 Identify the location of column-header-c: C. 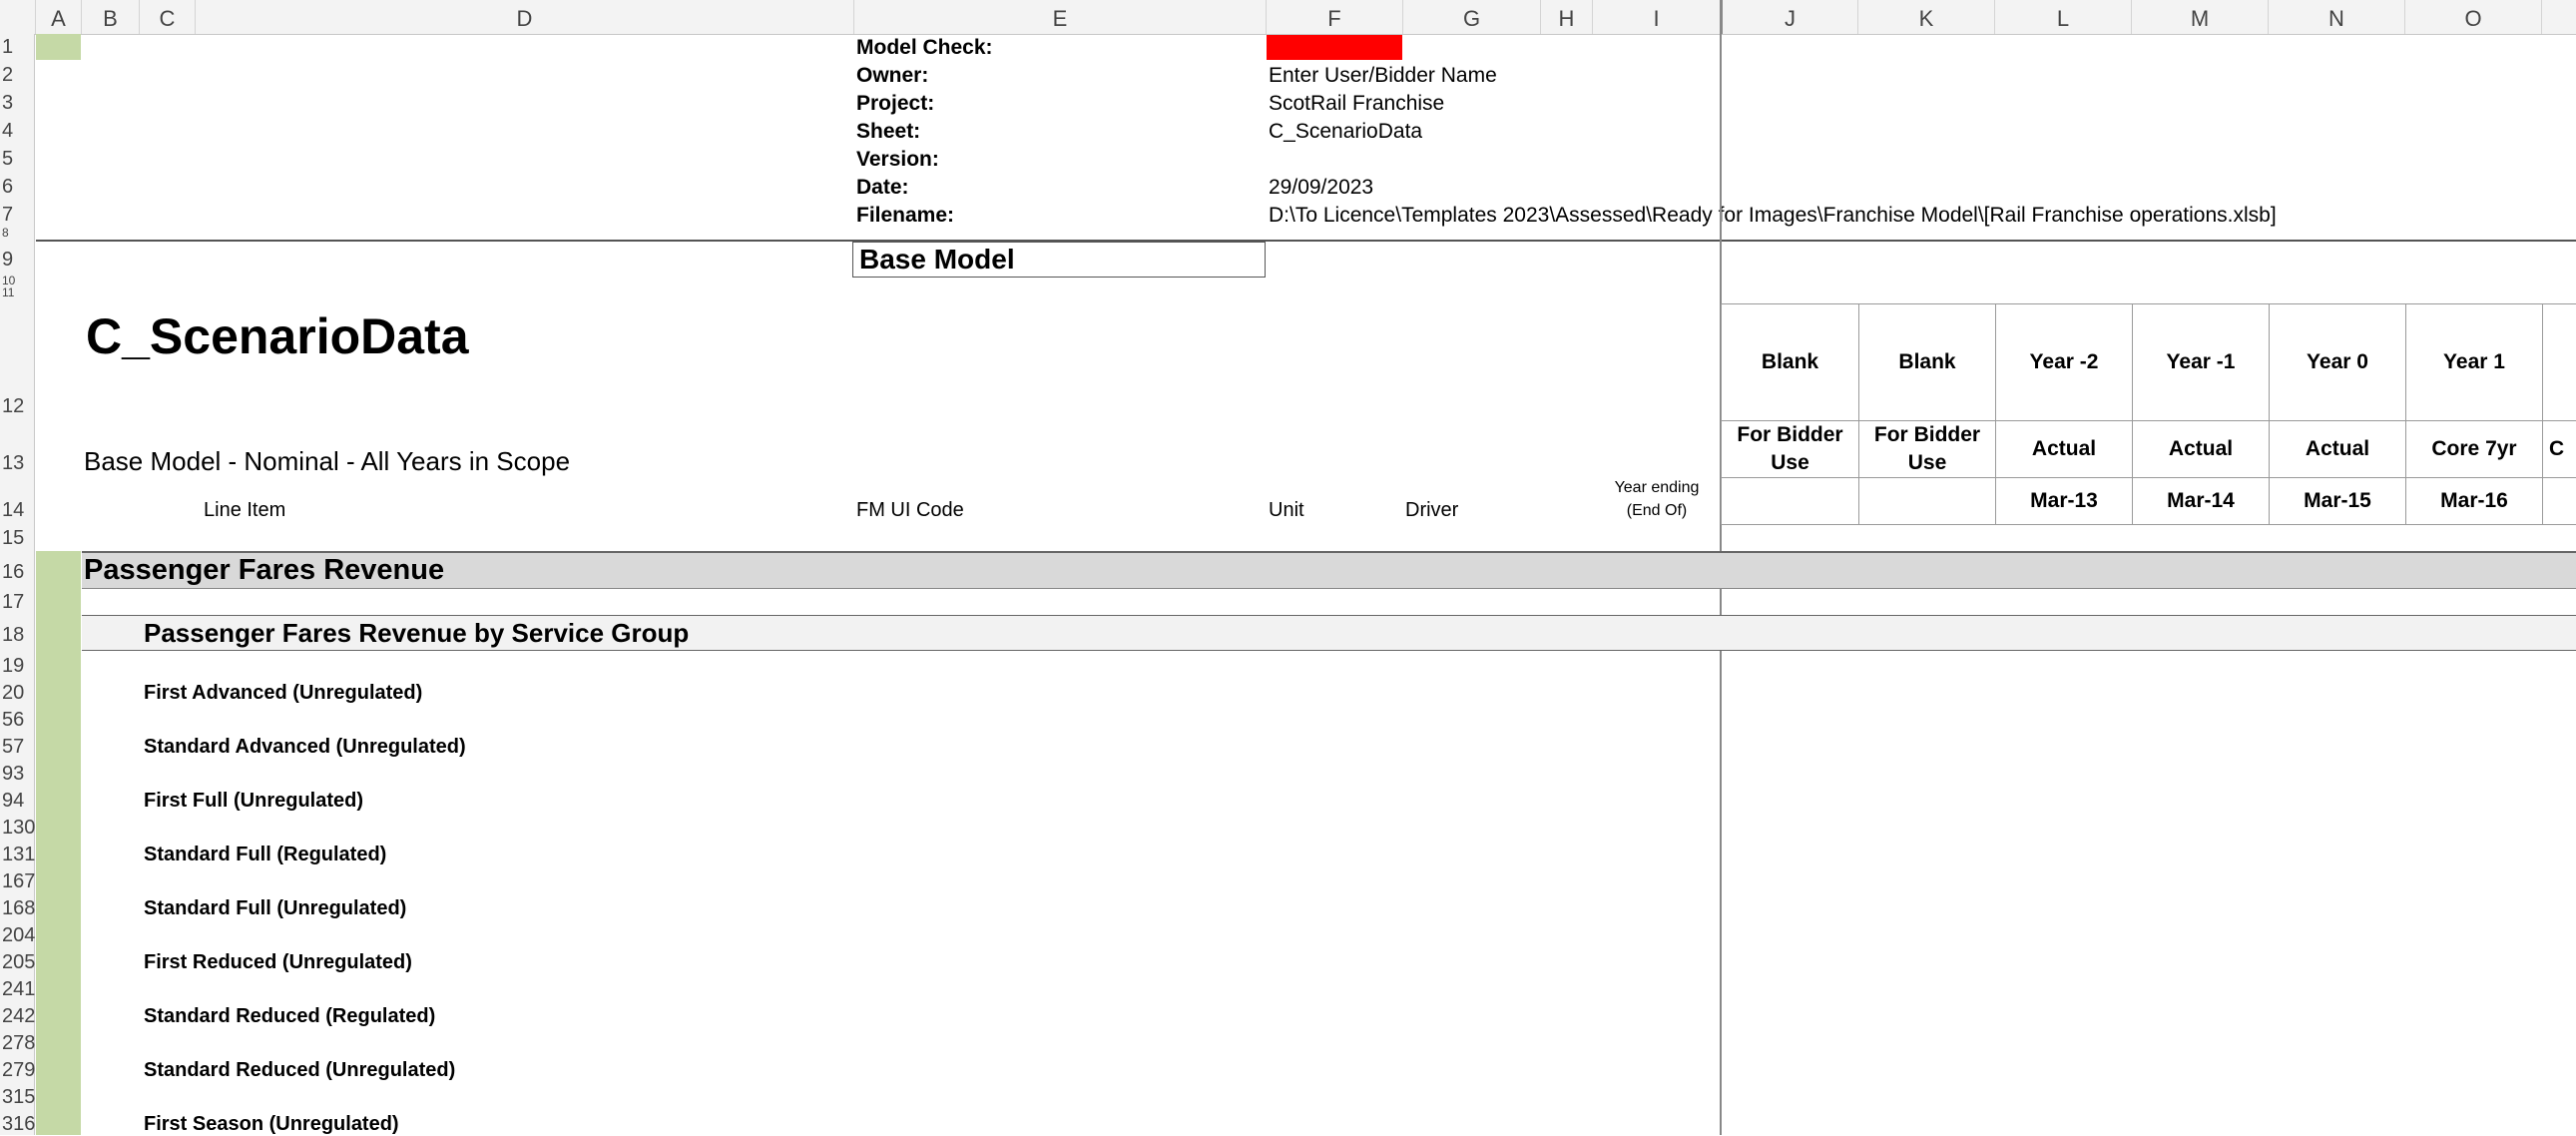
(168, 17).